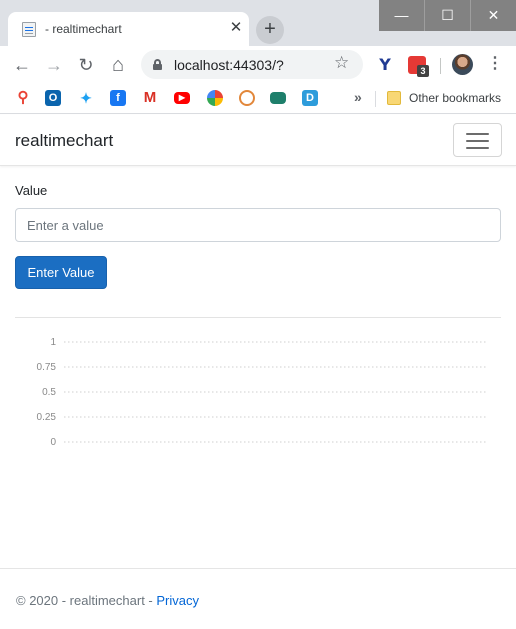 The image size is (516, 629). What do you see at coordinates (86, 98) in the screenshot?
I see `twitter-icon: ✦` at bounding box center [86, 98].